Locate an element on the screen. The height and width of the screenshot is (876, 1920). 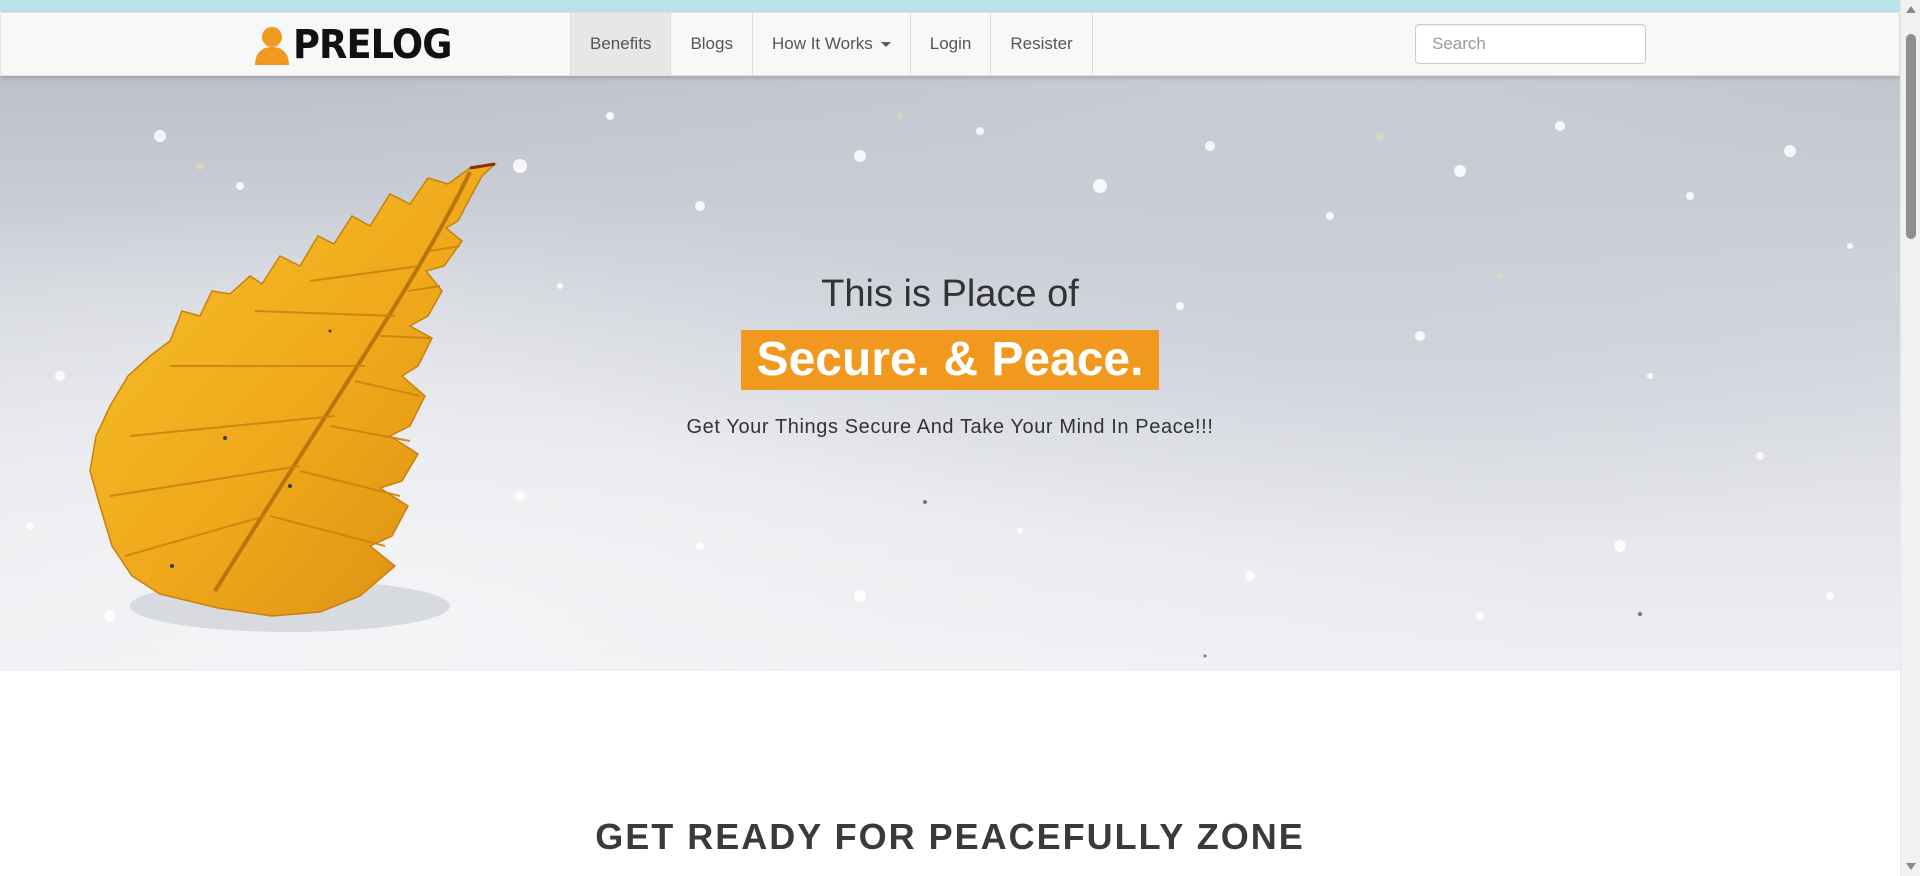
search-input is located at coordinates (1530, 44).